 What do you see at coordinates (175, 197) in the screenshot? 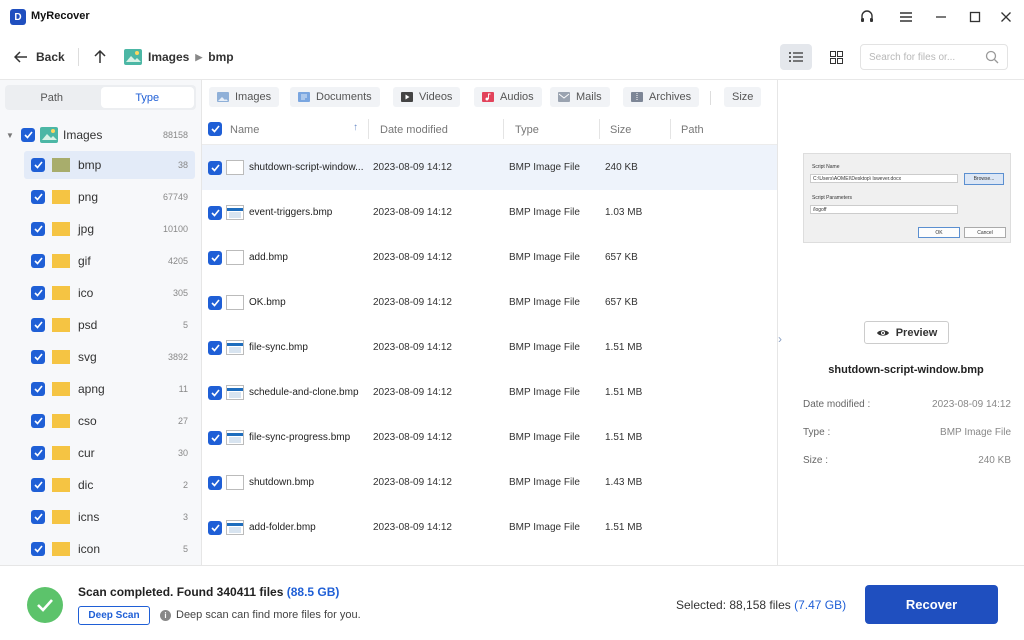
I see `sidebar-item-count: 67749` at bounding box center [175, 197].